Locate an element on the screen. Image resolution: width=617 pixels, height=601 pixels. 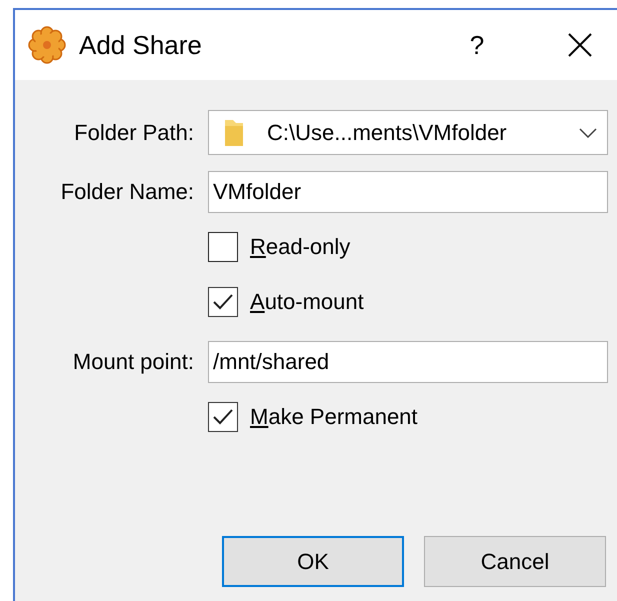
window-title: Add Share is located at coordinates (141, 45).